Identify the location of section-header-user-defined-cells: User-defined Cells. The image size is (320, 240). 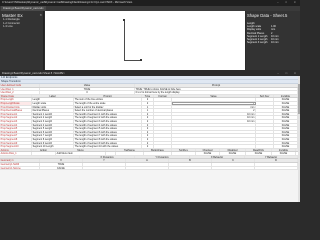
(20, 85).